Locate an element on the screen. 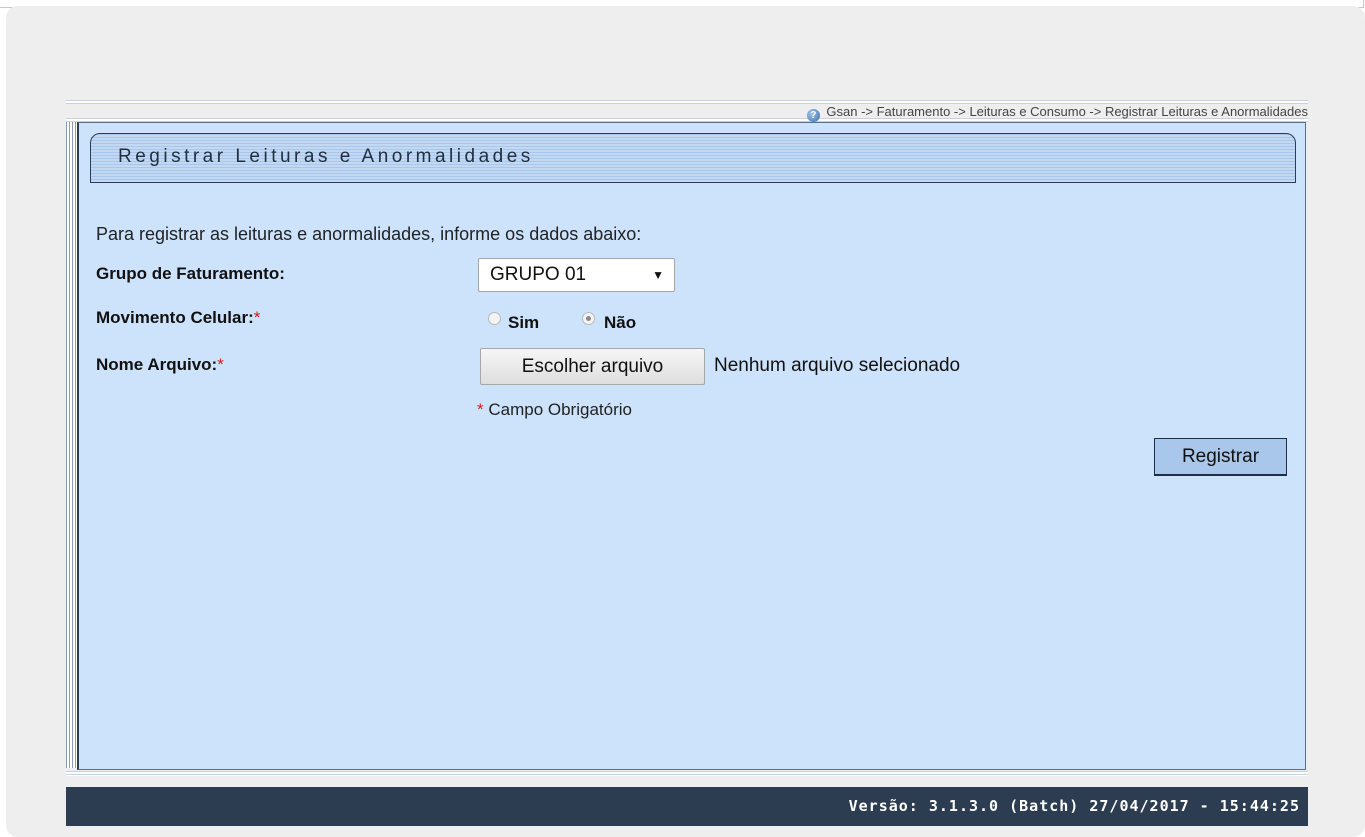 Image resolution: width=1365 pixels, height=837 pixels. required-note: * Campo Obrigatório is located at coordinates (554, 410).